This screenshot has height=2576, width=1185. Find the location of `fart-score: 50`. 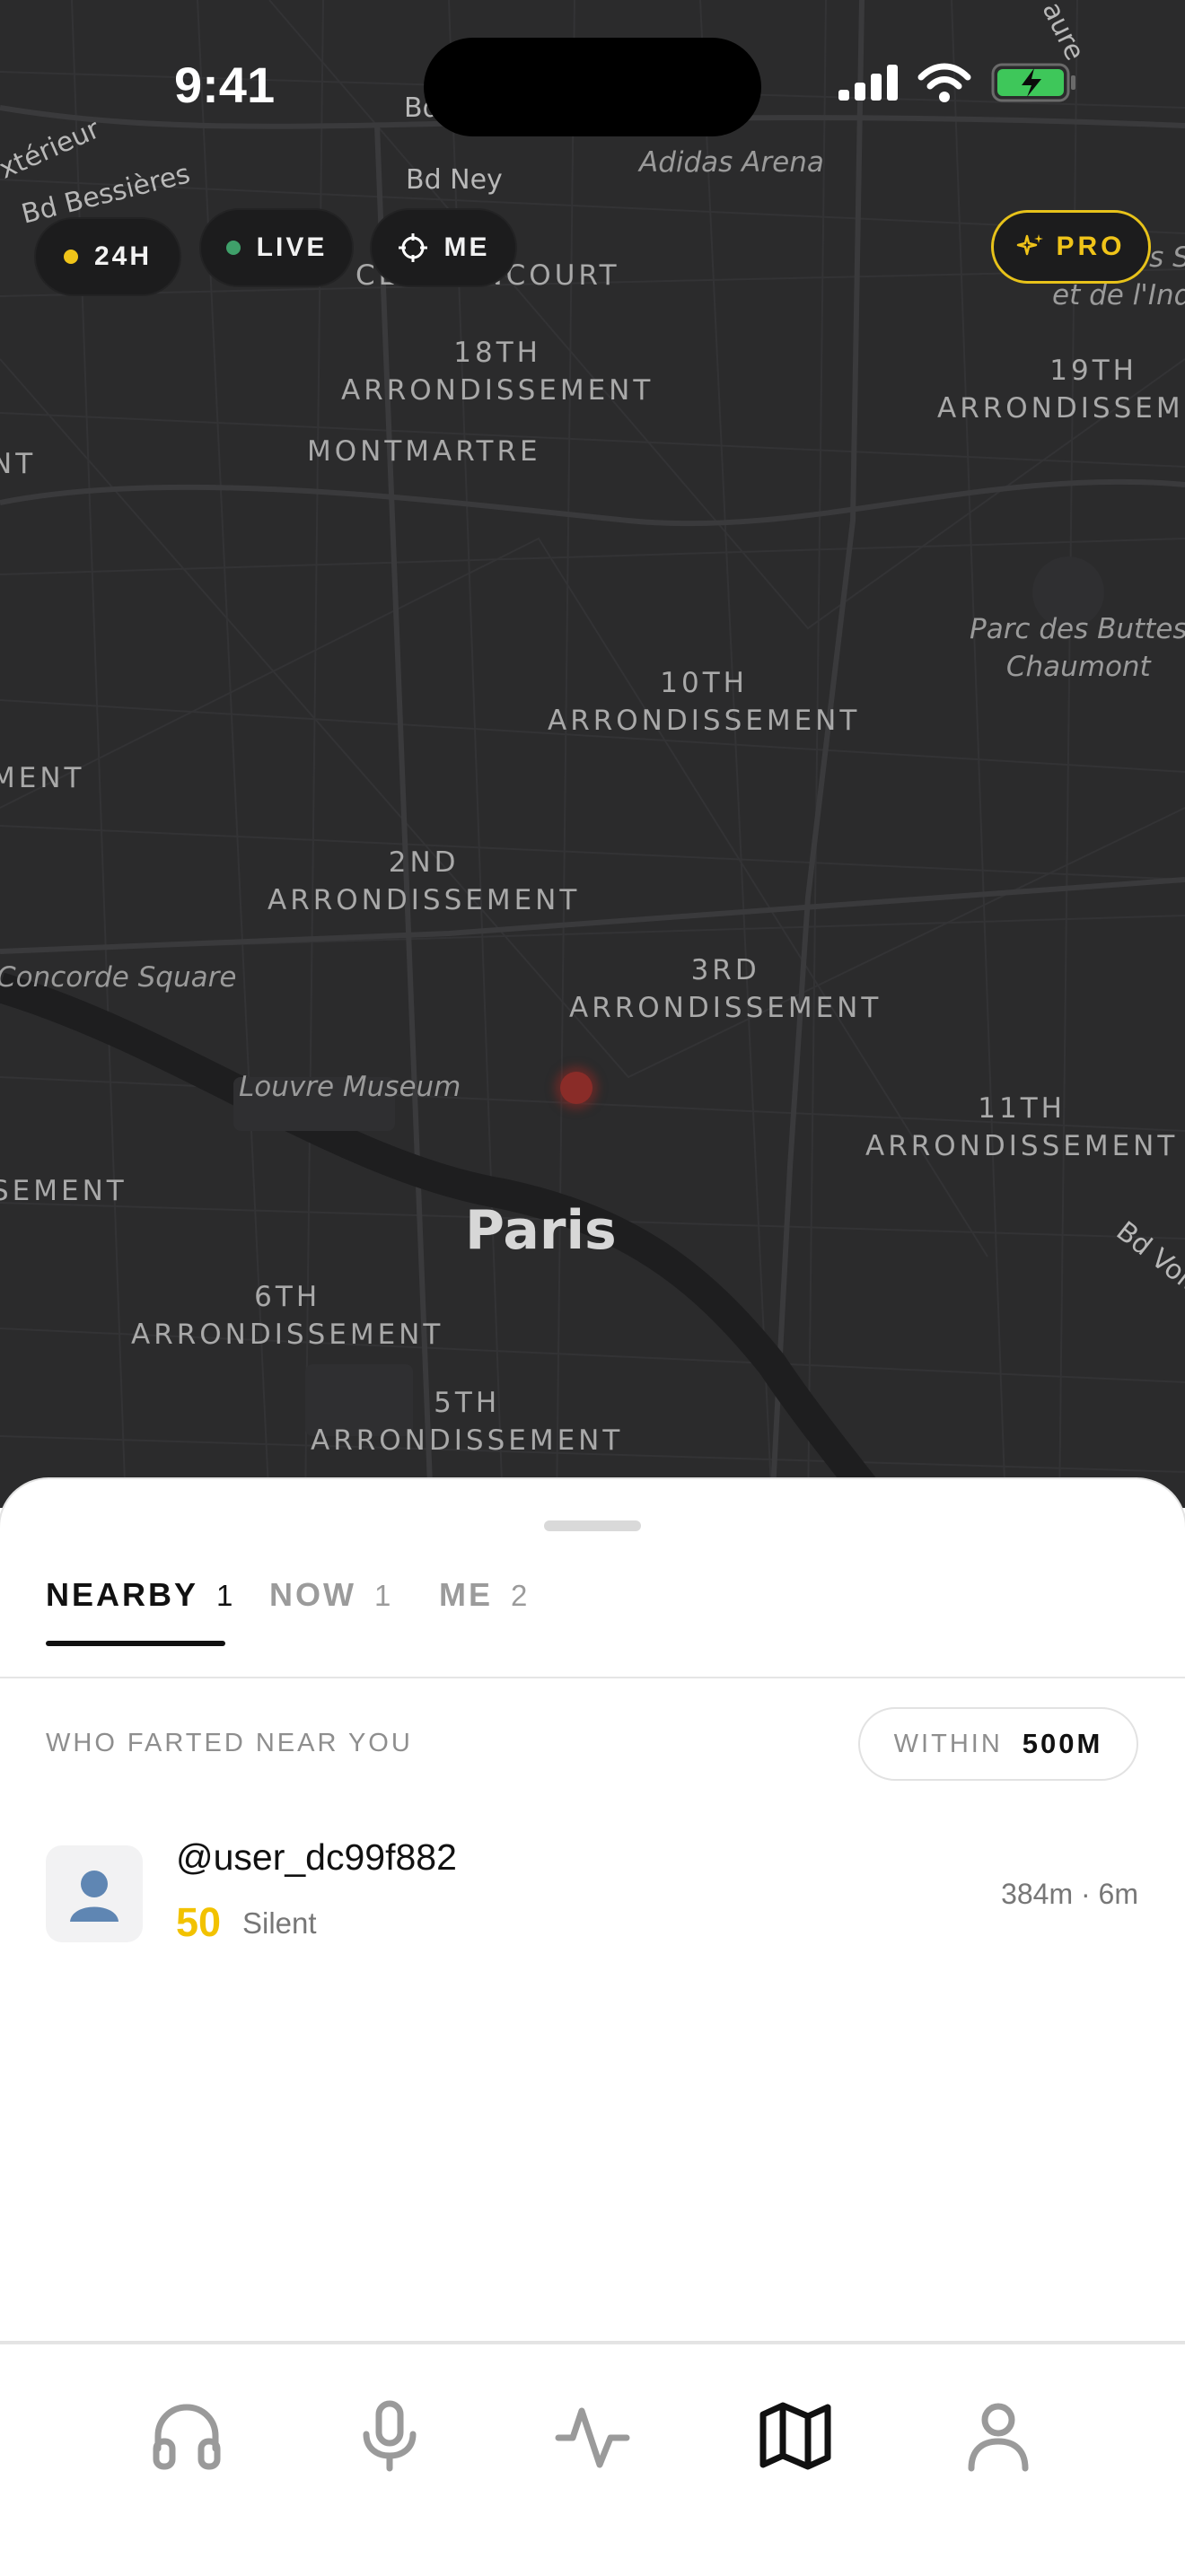

fart-score: 50 is located at coordinates (199, 1922).